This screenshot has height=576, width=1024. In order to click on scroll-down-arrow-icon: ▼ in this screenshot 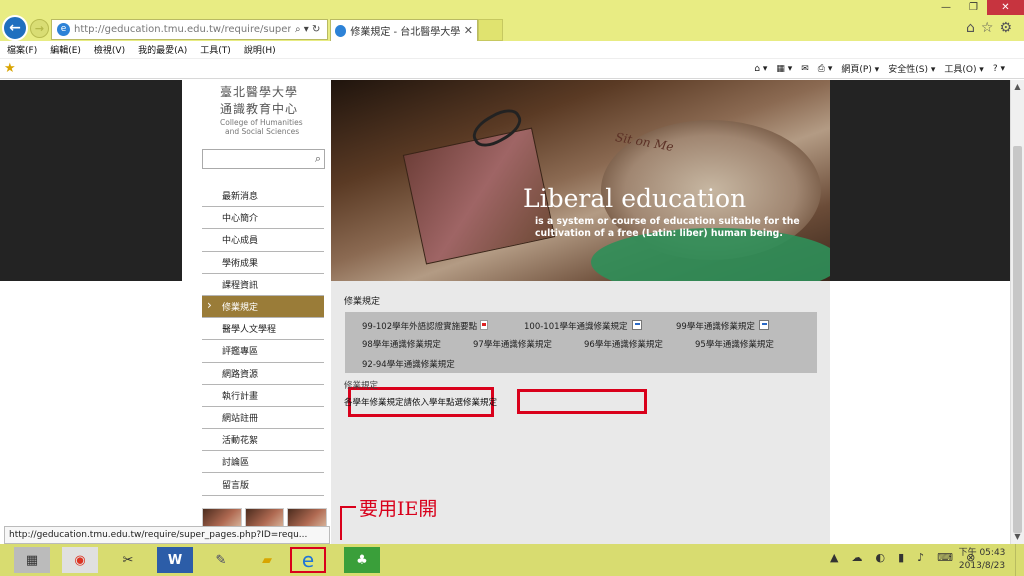, I will do `click(1017, 537)`.